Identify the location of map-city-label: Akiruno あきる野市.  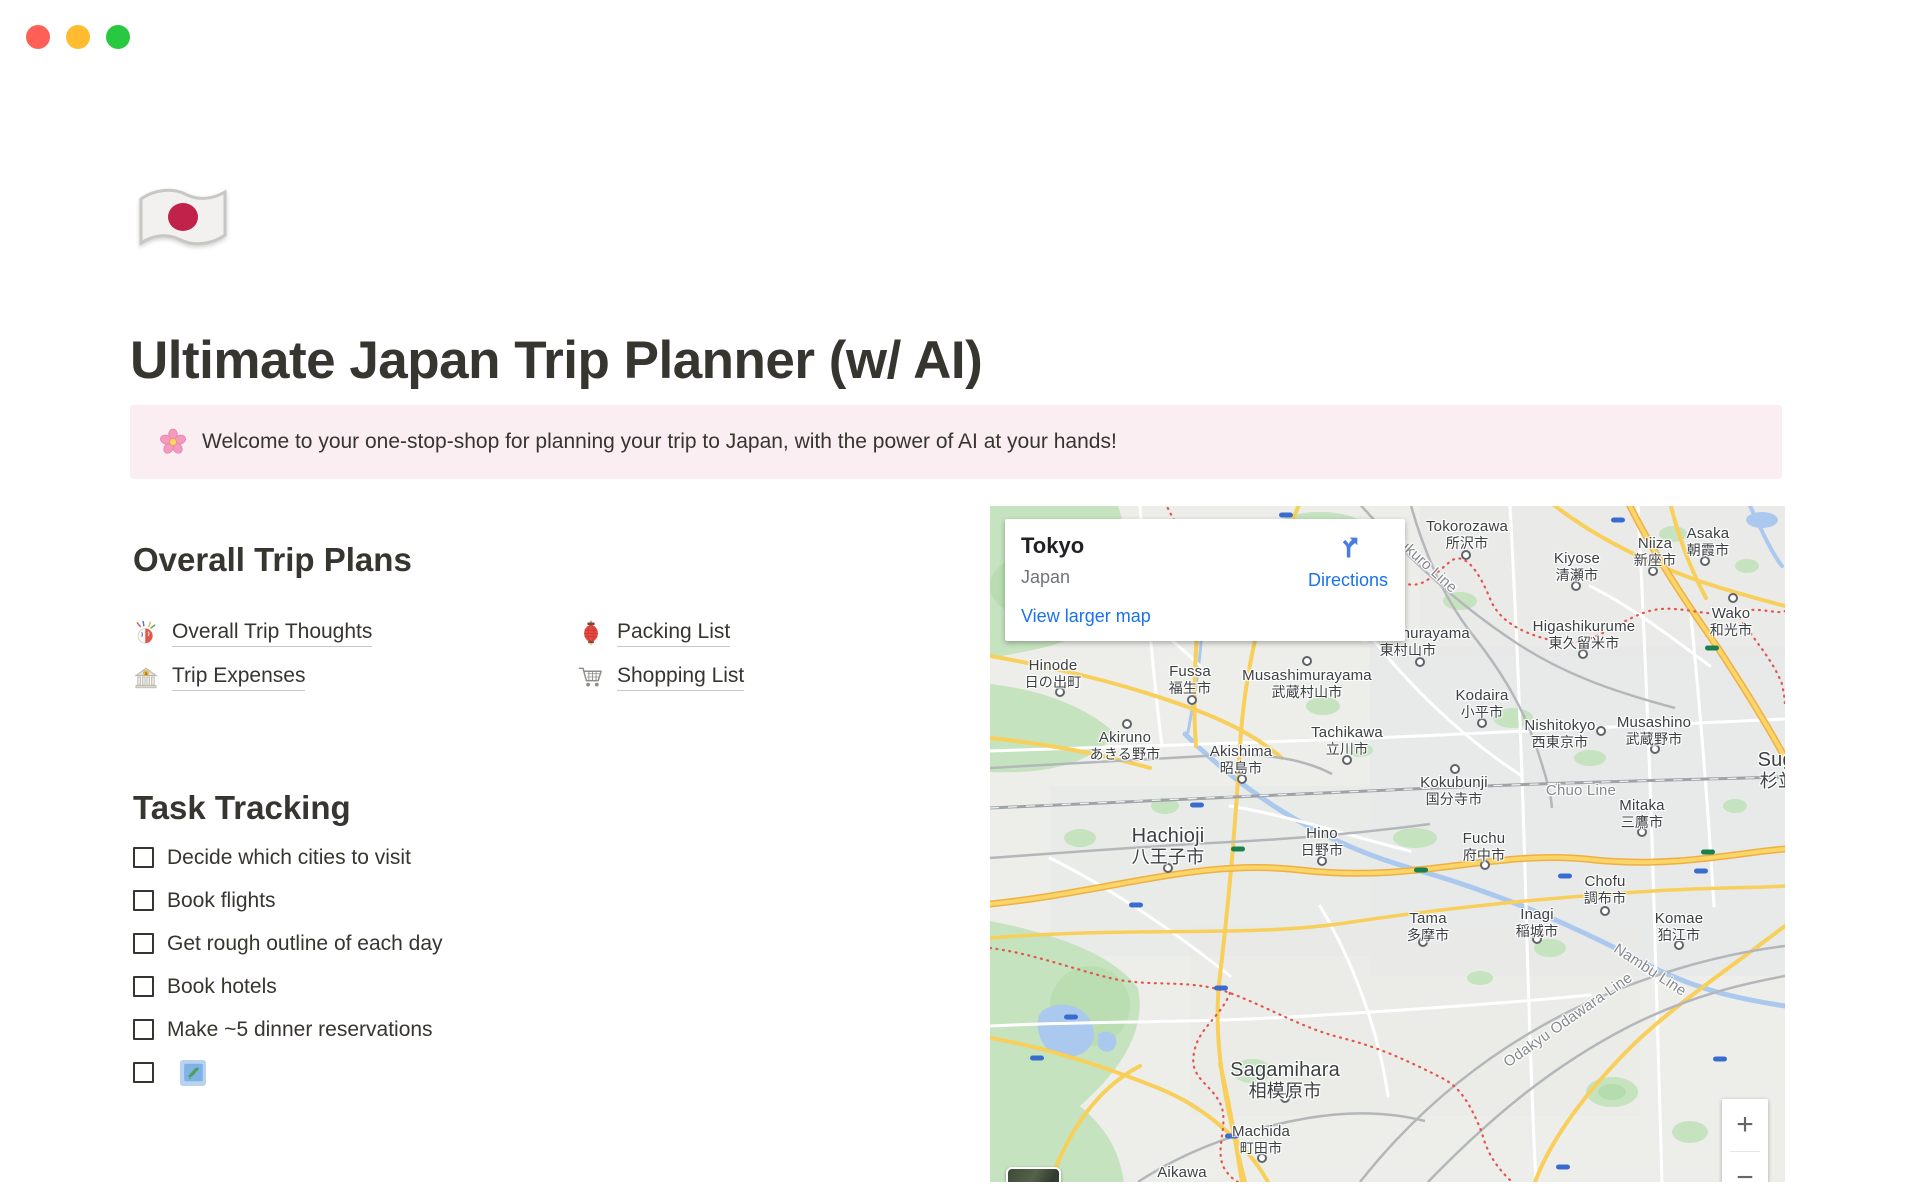
(1125, 745).